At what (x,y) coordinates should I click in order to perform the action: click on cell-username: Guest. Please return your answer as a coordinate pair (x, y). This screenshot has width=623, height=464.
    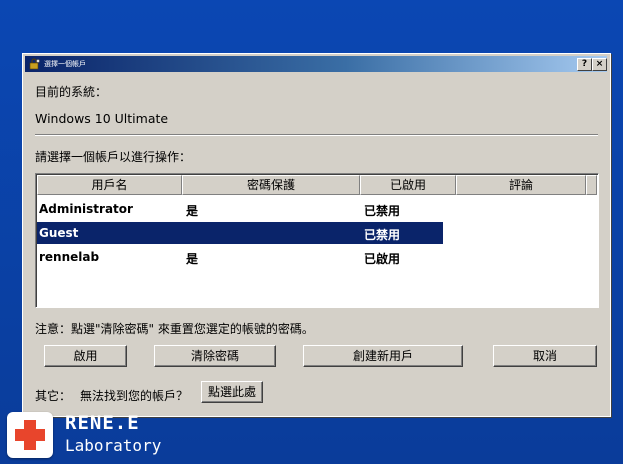
    Looking at the image, I should click on (59, 233).